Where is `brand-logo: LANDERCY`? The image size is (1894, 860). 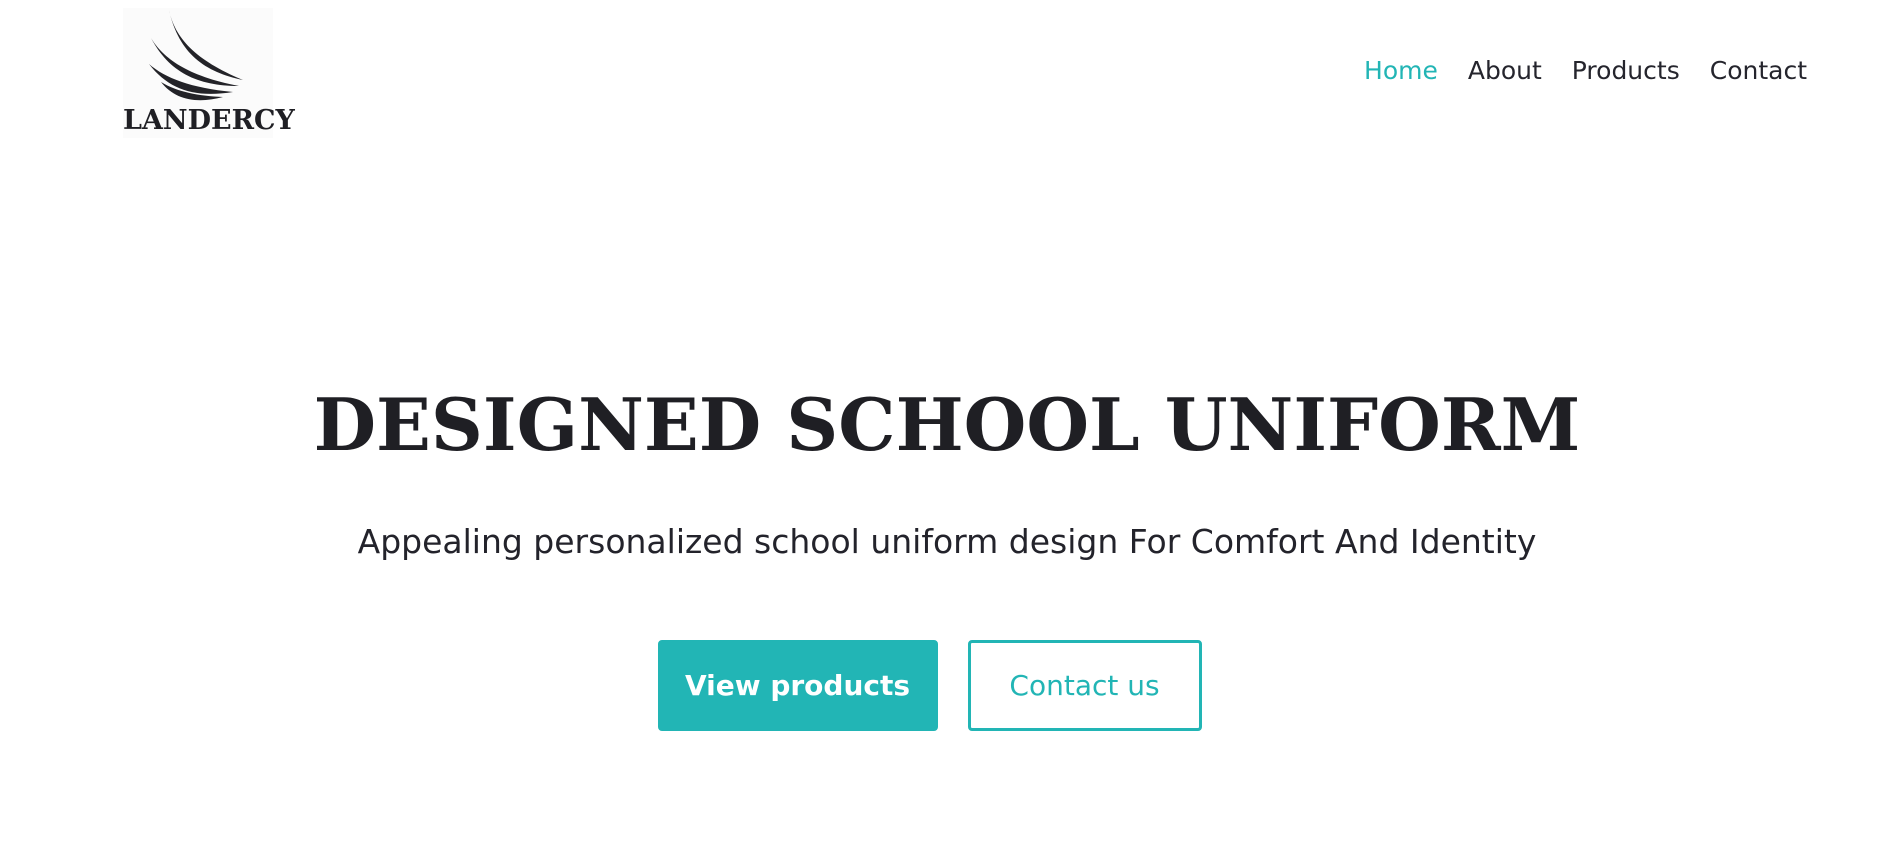 brand-logo: LANDERCY is located at coordinates (209, 73).